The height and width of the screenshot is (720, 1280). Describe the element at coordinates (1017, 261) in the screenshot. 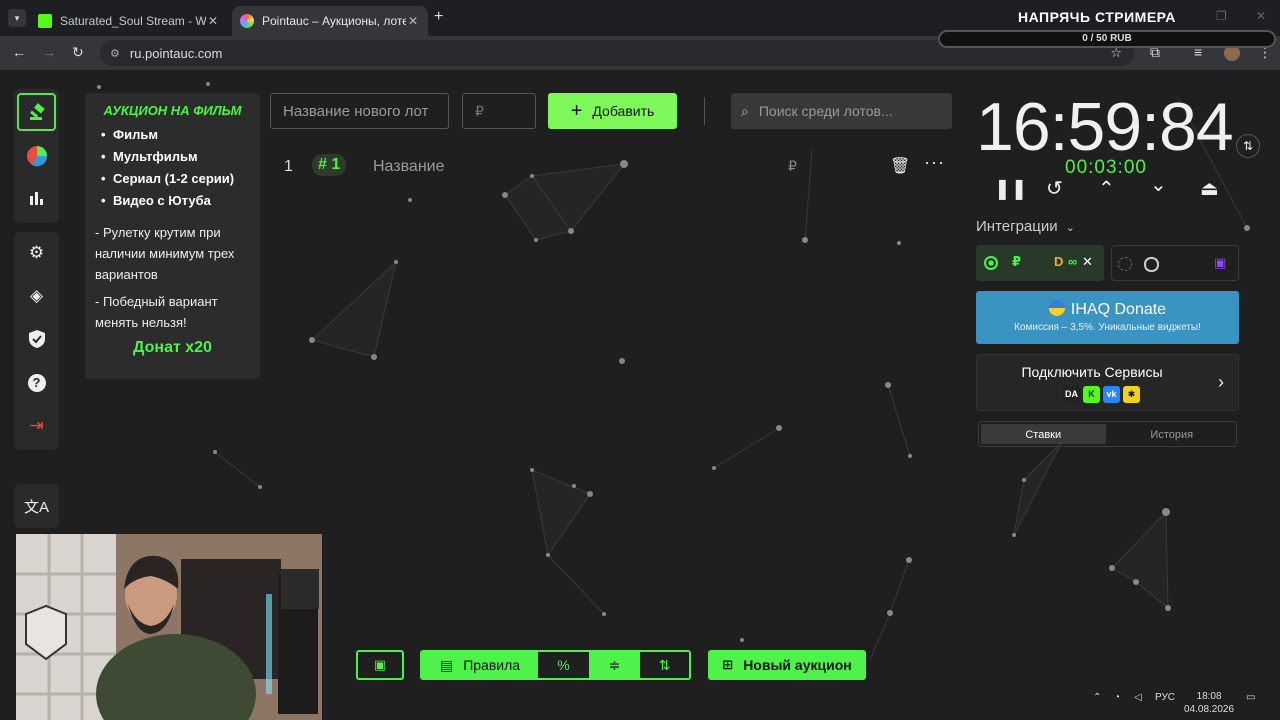

I see `pointauc-ruble-icon: ₽` at that location.